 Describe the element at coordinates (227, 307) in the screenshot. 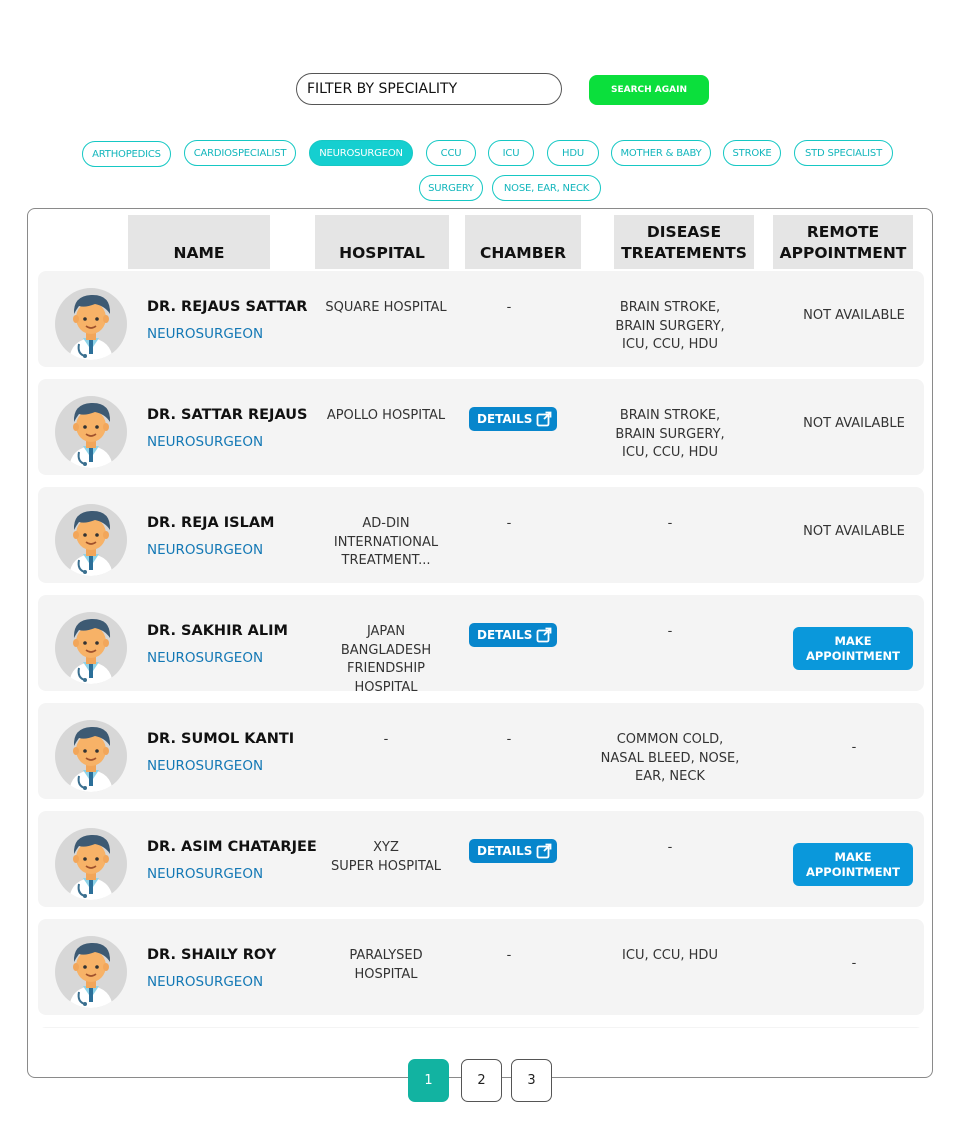

I see `doctor-name: DR. REJAUS SATTAR` at that location.